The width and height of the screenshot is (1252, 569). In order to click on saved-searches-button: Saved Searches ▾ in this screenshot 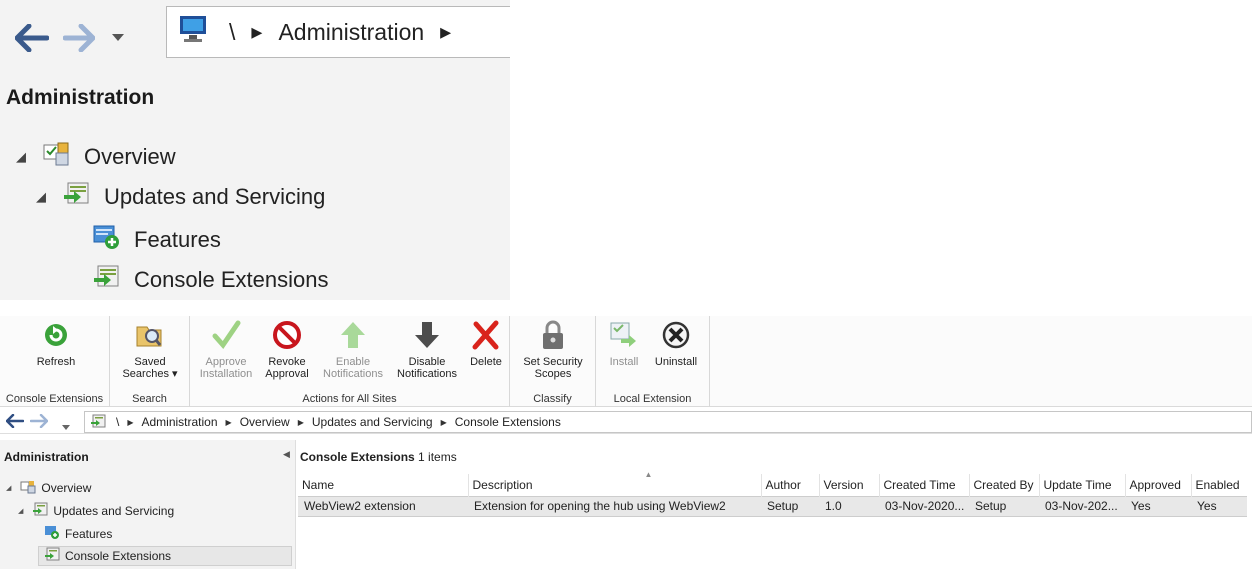, I will do `click(150, 349)`.